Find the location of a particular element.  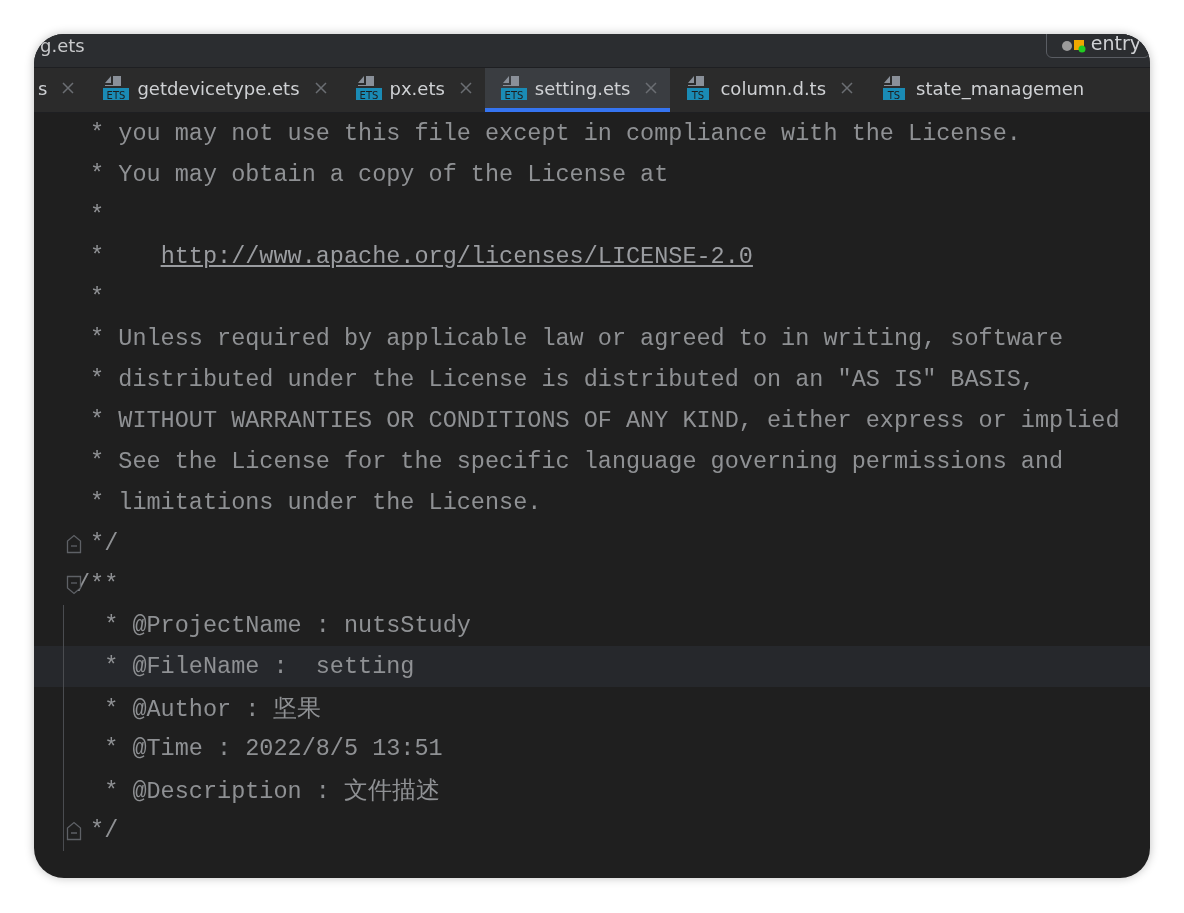

code-line: * WITHOUT WARRANTIES OR CONDITIONS OF ANY KIND, either express or implied is located at coordinates (604, 420).